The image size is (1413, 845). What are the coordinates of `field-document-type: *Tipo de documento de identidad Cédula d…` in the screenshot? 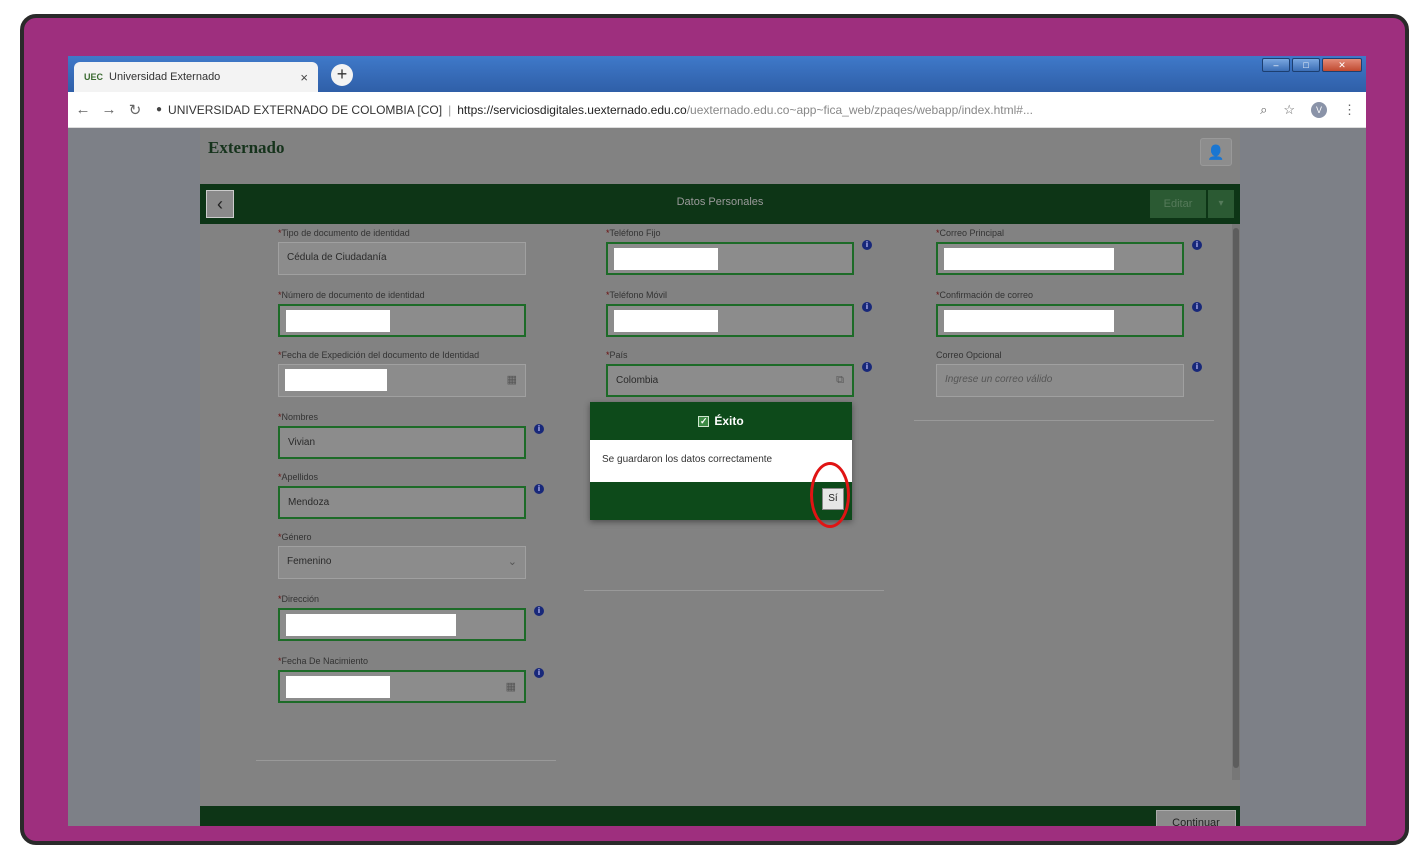 It's located at (402, 251).